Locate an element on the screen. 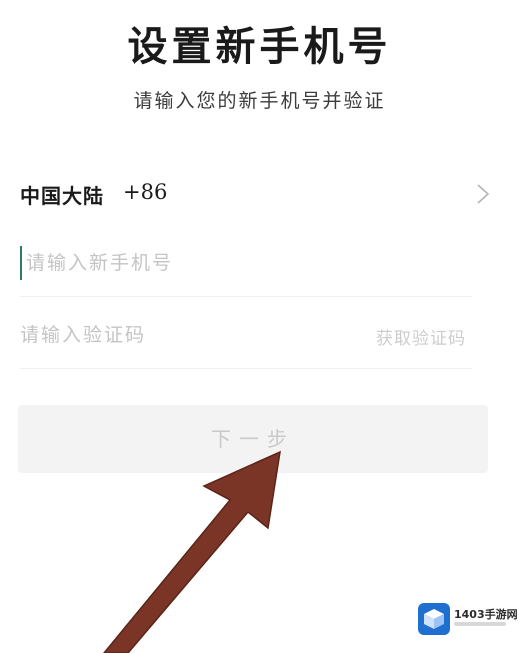  page-subtitle: 请输入您的新手机号并验证 is located at coordinates (259, 101).